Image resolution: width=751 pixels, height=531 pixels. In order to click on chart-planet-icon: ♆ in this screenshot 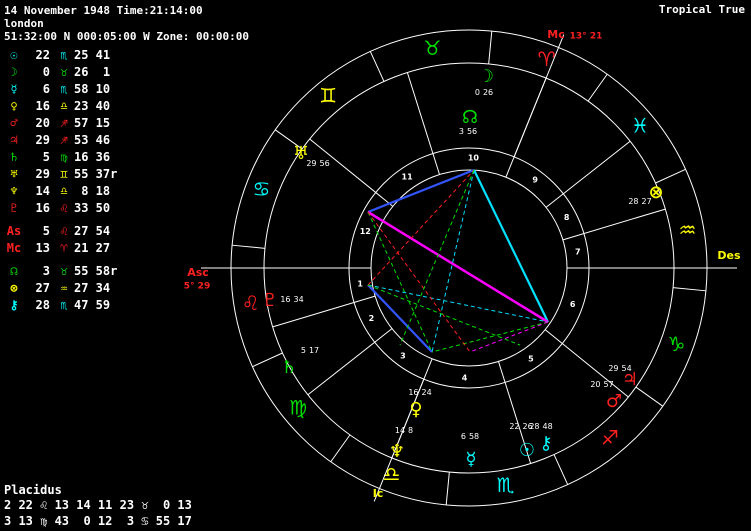, I will do `click(397, 451)`.